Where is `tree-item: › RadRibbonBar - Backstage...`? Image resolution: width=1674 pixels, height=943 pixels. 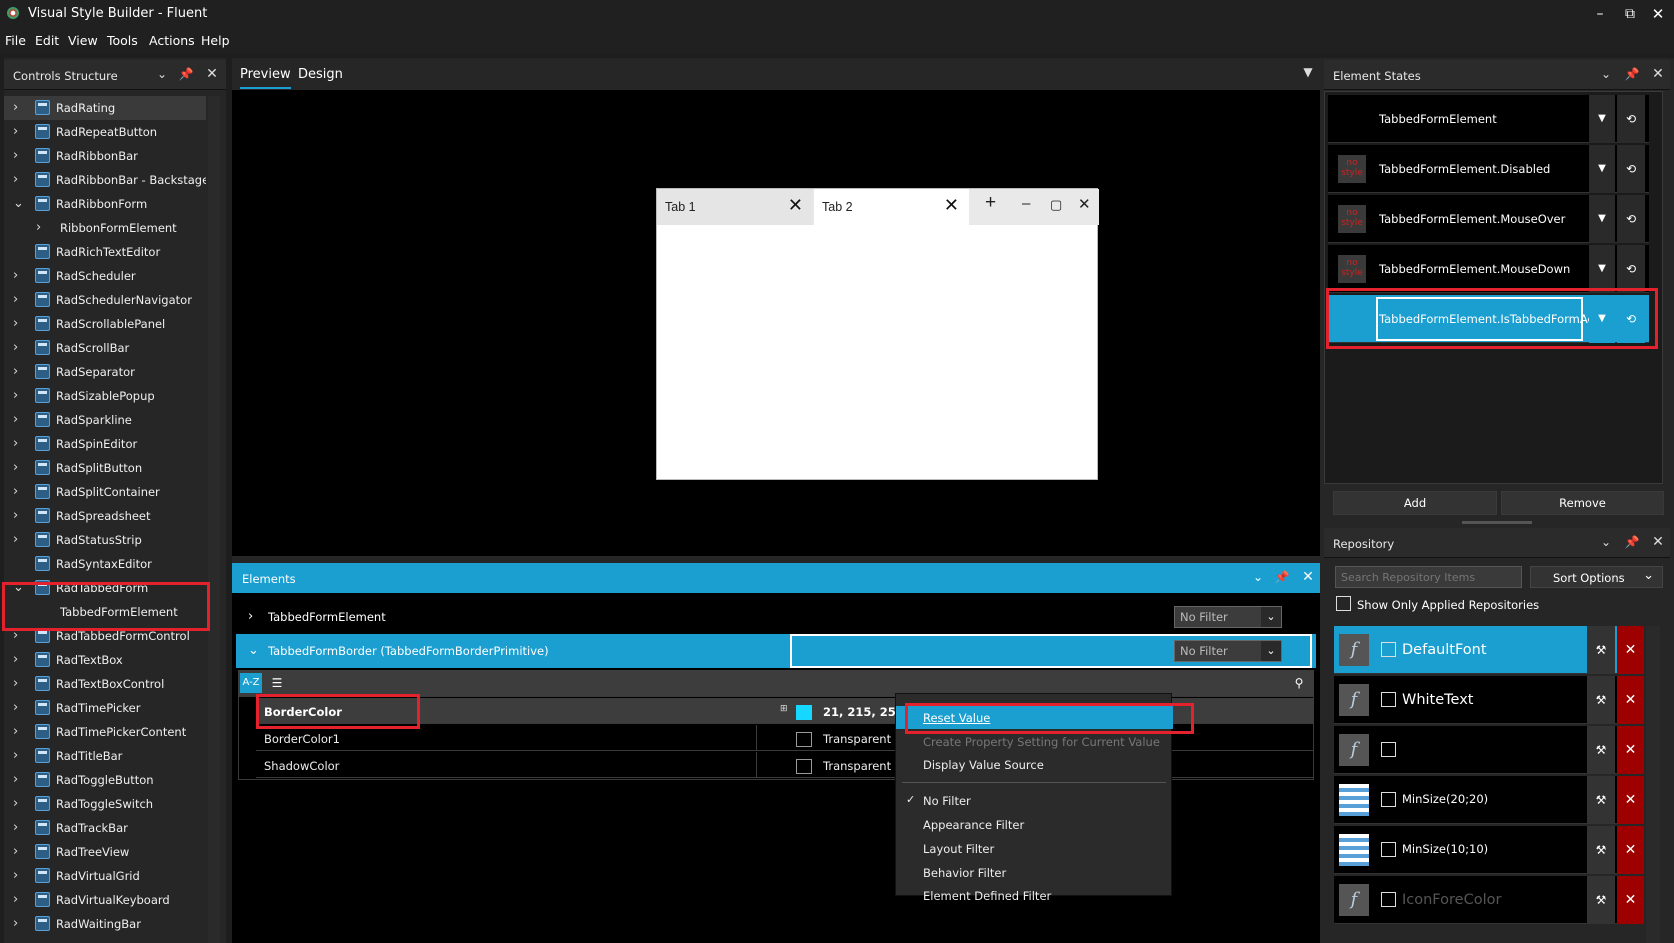
tree-item: › RadRibbonBar - Backstage... is located at coordinates (105, 180).